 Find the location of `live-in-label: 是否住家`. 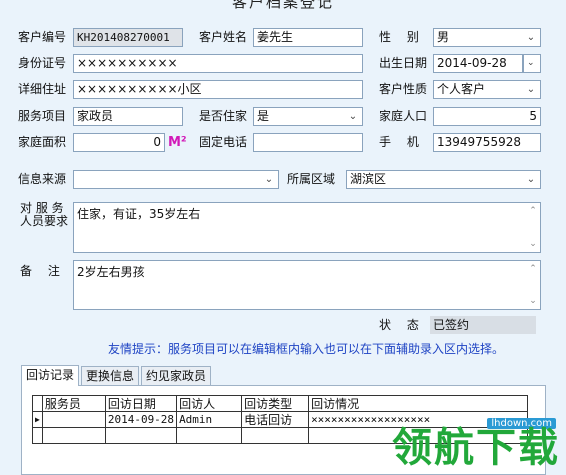

live-in-label: 是否住家 is located at coordinates (223, 116).